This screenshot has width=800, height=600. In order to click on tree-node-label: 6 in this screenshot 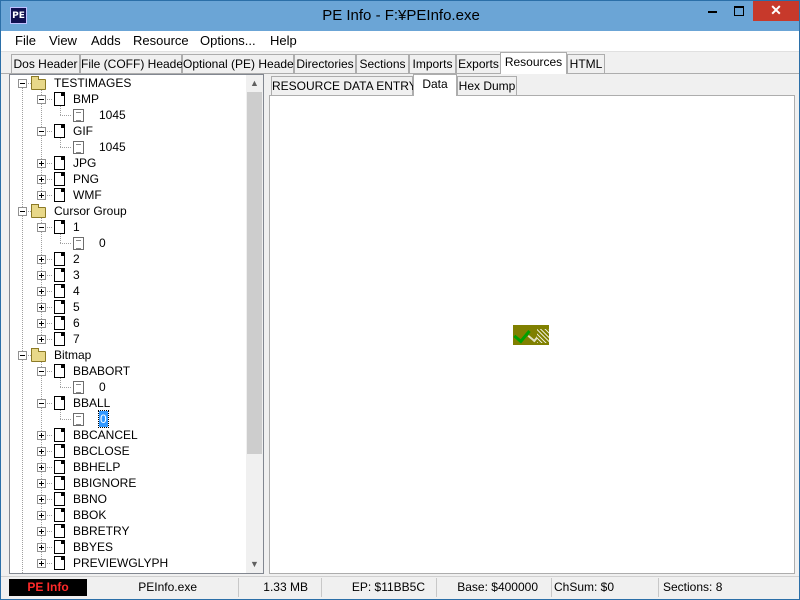, I will do `click(76, 323)`.